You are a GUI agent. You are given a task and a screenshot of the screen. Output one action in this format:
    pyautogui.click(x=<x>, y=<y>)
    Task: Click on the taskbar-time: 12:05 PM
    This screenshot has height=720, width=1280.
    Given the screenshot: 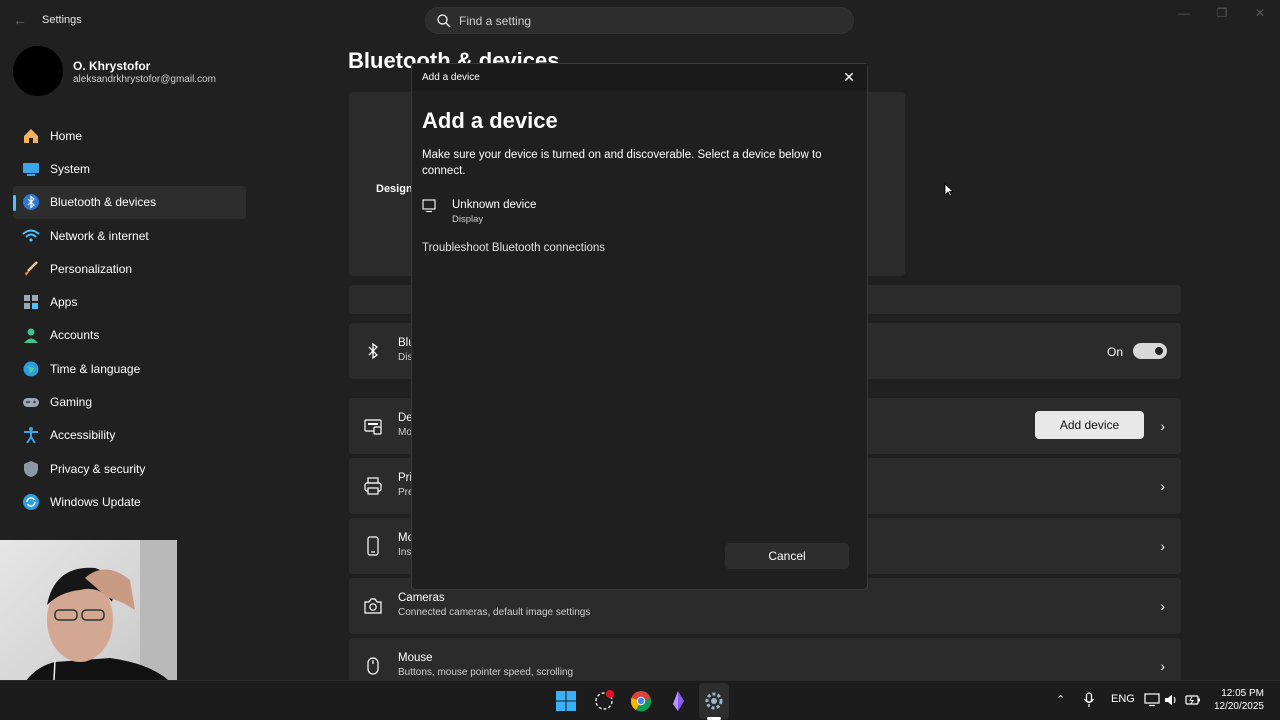 What is the action you would take?
    pyautogui.click(x=1242, y=693)
    